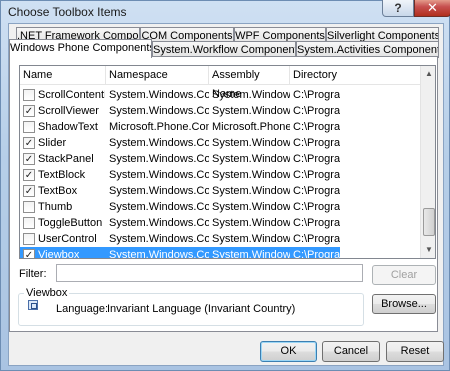 The height and width of the screenshot is (371, 450). Describe the element at coordinates (404, 275) in the screenshot. I see `clear-button: Clear` at that location.